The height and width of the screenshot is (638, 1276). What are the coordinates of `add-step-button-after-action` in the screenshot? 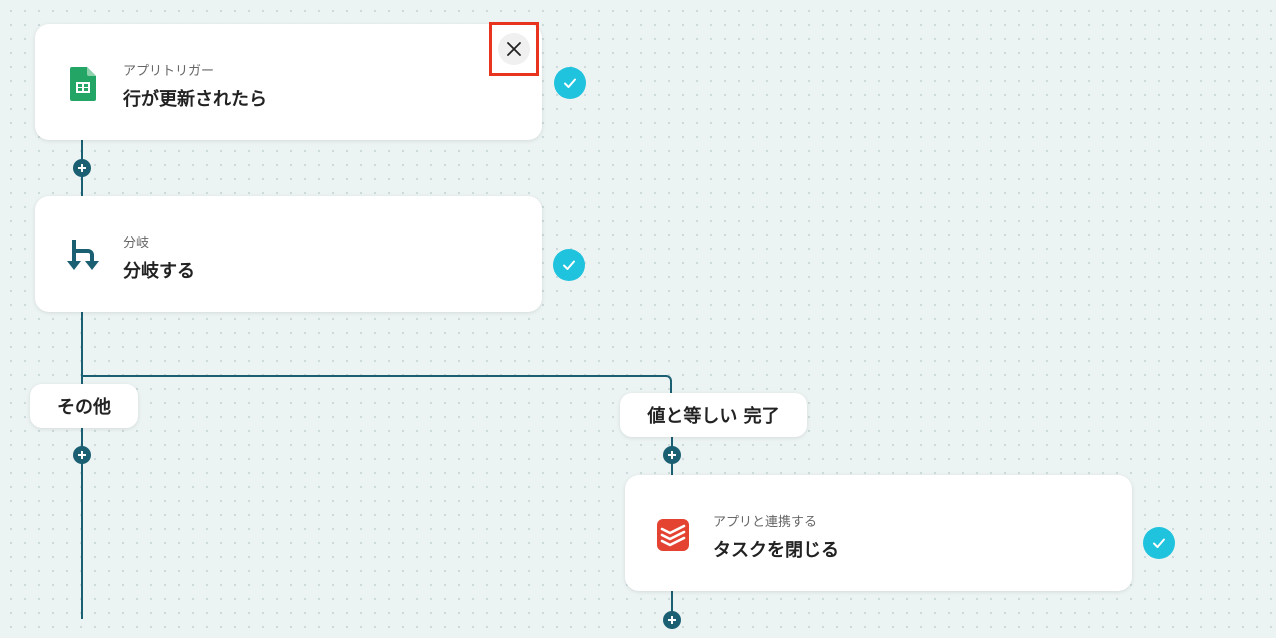 It's located at (672, 620).